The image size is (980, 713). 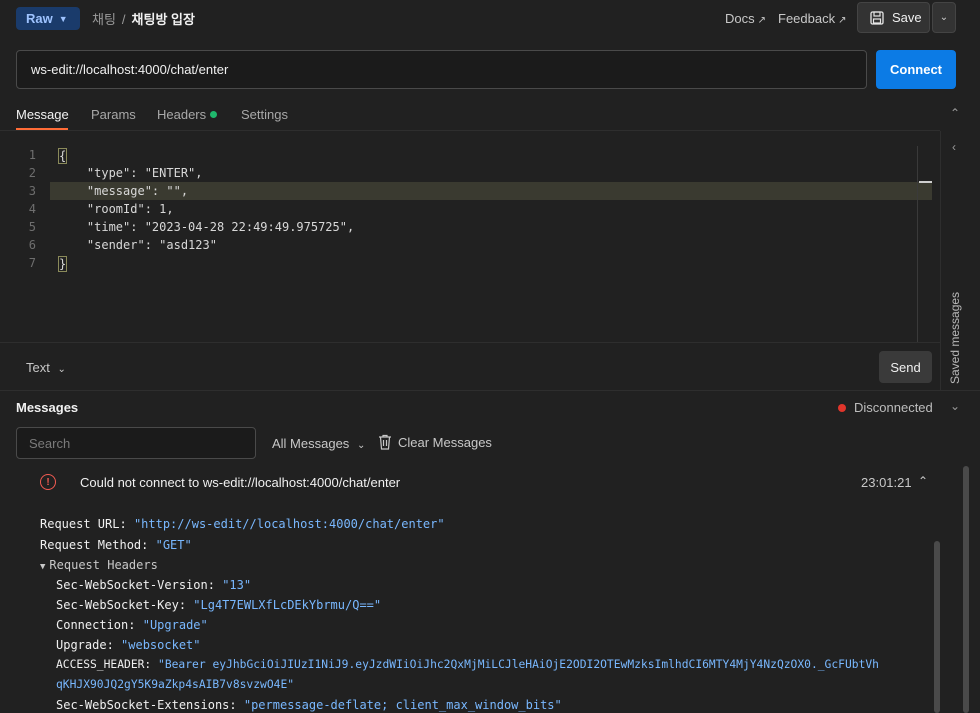 I want to click on external-link-icon: ↗, so click(x=842, y=20).